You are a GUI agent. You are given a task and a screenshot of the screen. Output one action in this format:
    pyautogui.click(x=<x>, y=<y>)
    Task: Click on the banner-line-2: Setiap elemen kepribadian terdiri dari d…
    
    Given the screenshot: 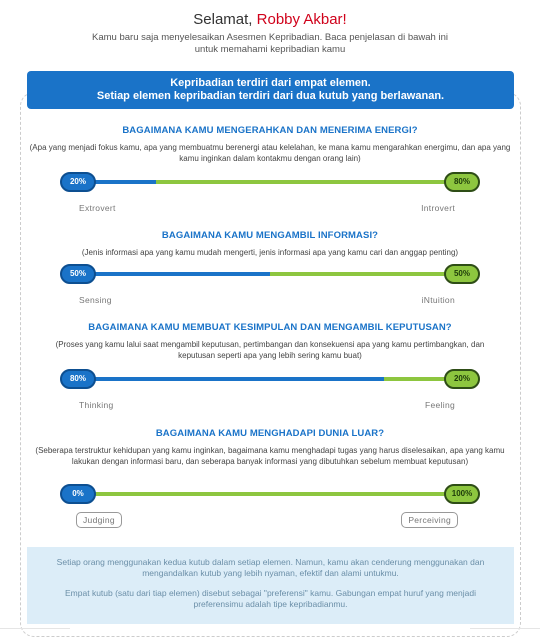 What is the action you would take?
    pyautogui.click(x=270, y=96)
    